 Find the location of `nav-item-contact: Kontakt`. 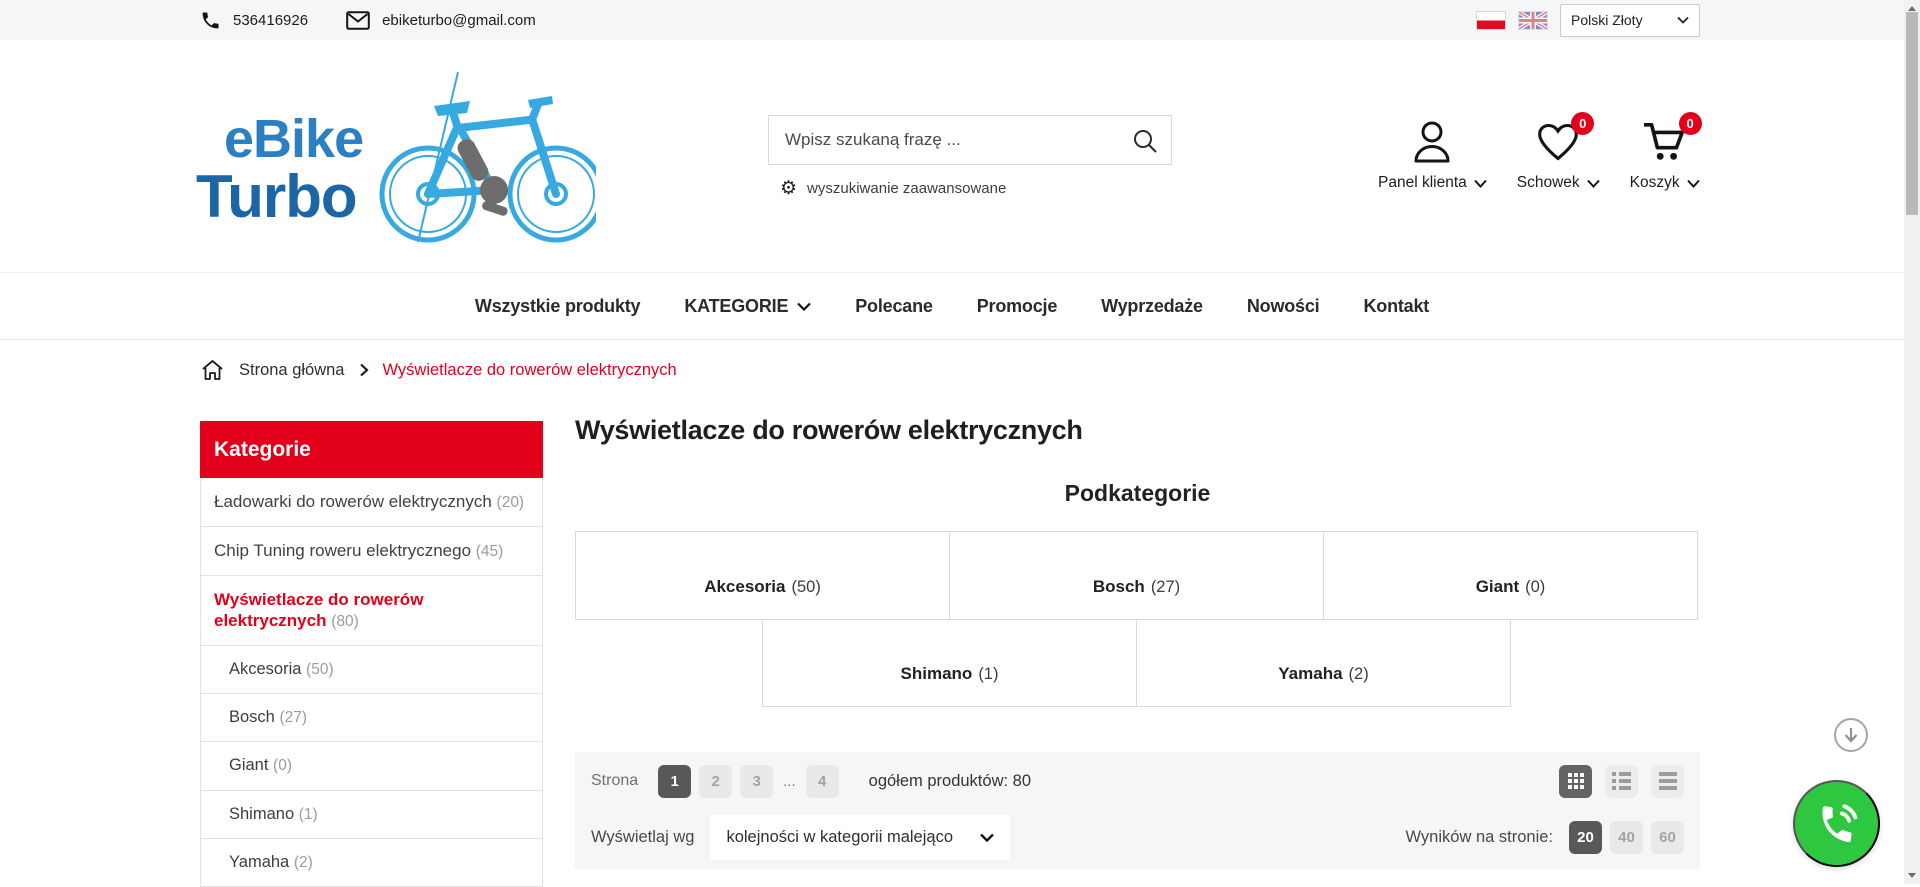

nav-item-contact: Kontakt is located at coordinates (1396, 306).